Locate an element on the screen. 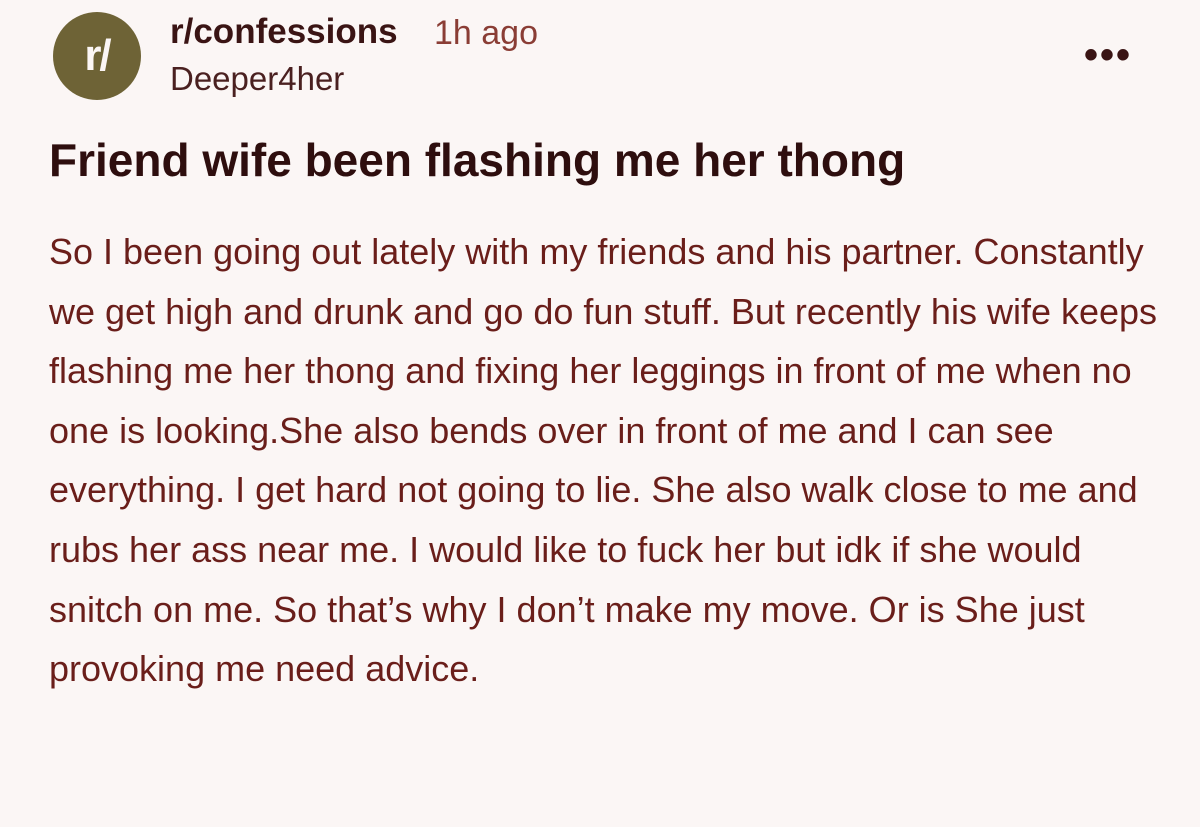 The height and width of the screenshot is (827, 1200). subreddit-link: r/confessions is located at coordinates (284, 32).